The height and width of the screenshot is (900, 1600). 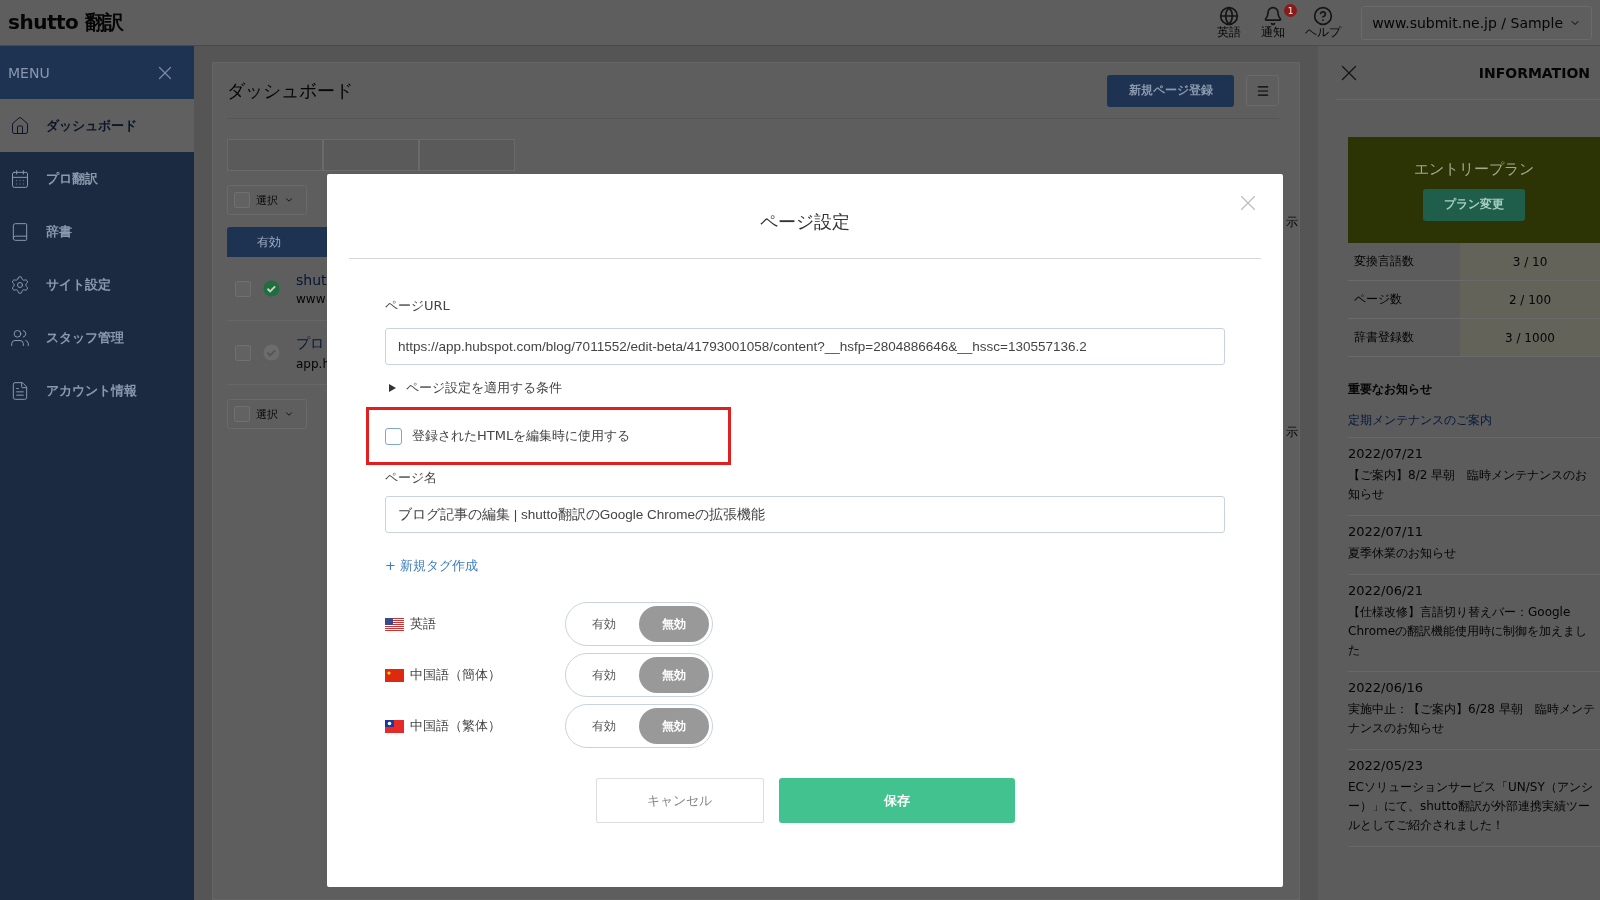 What do you see at coordinates (394, 675) in the screenshot?
I see `china-flag-icon` at bounding box center [394, 675].